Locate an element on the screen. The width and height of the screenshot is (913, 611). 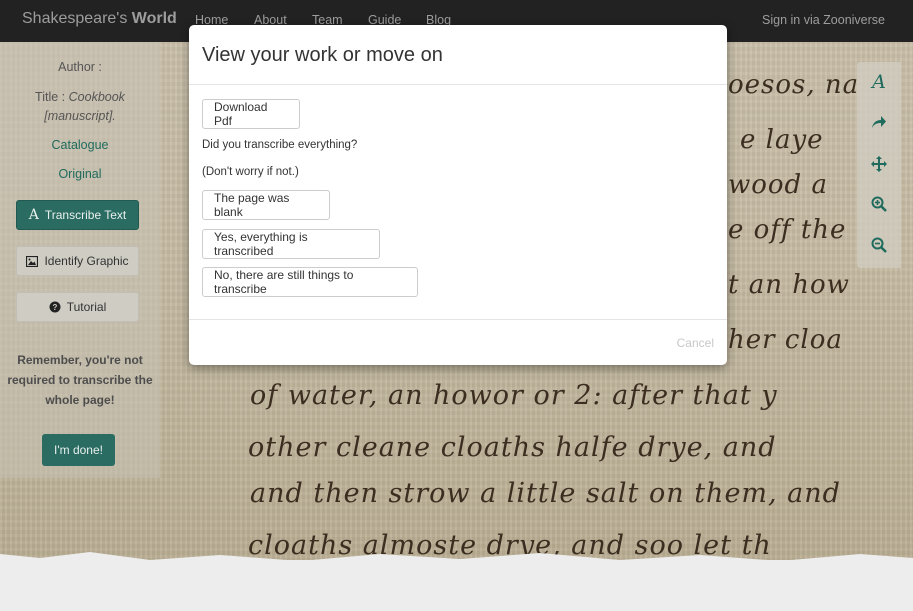
manuscript-line: other cleane cloaths halfe drye, and is located at coordinates (512, 447).